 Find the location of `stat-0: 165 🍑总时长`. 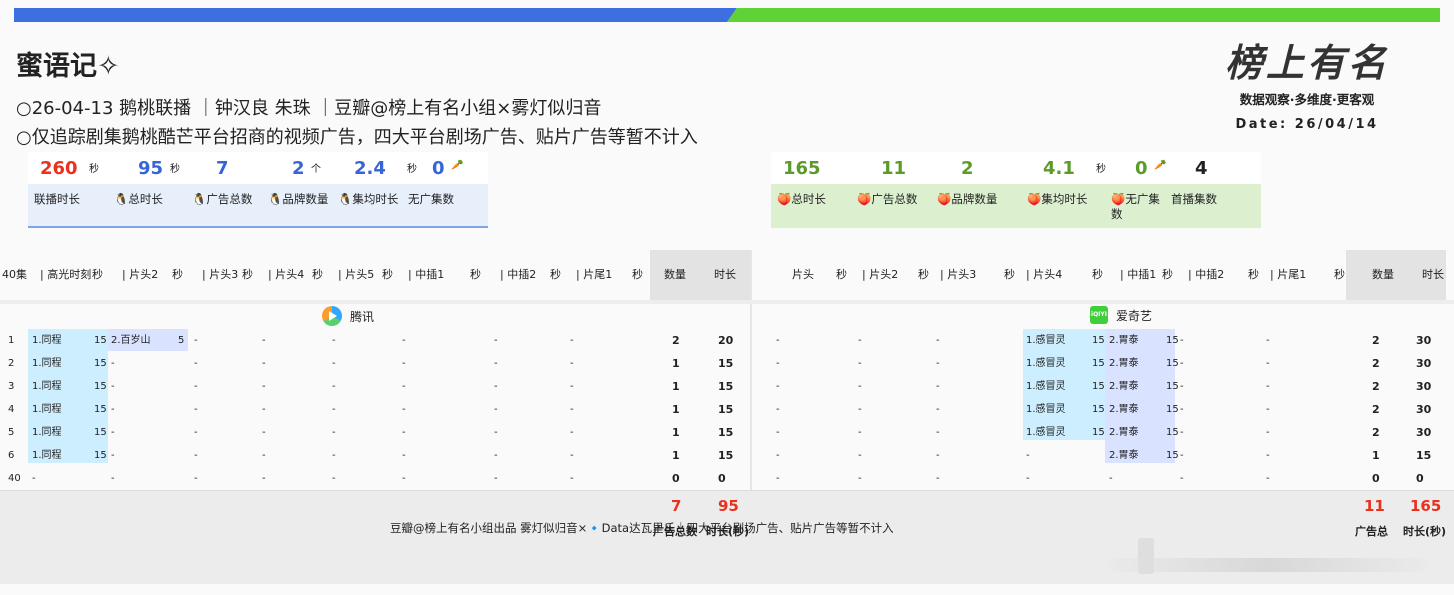

stat-0: 165 🍑总时长 is located at coordinates (811, 191).